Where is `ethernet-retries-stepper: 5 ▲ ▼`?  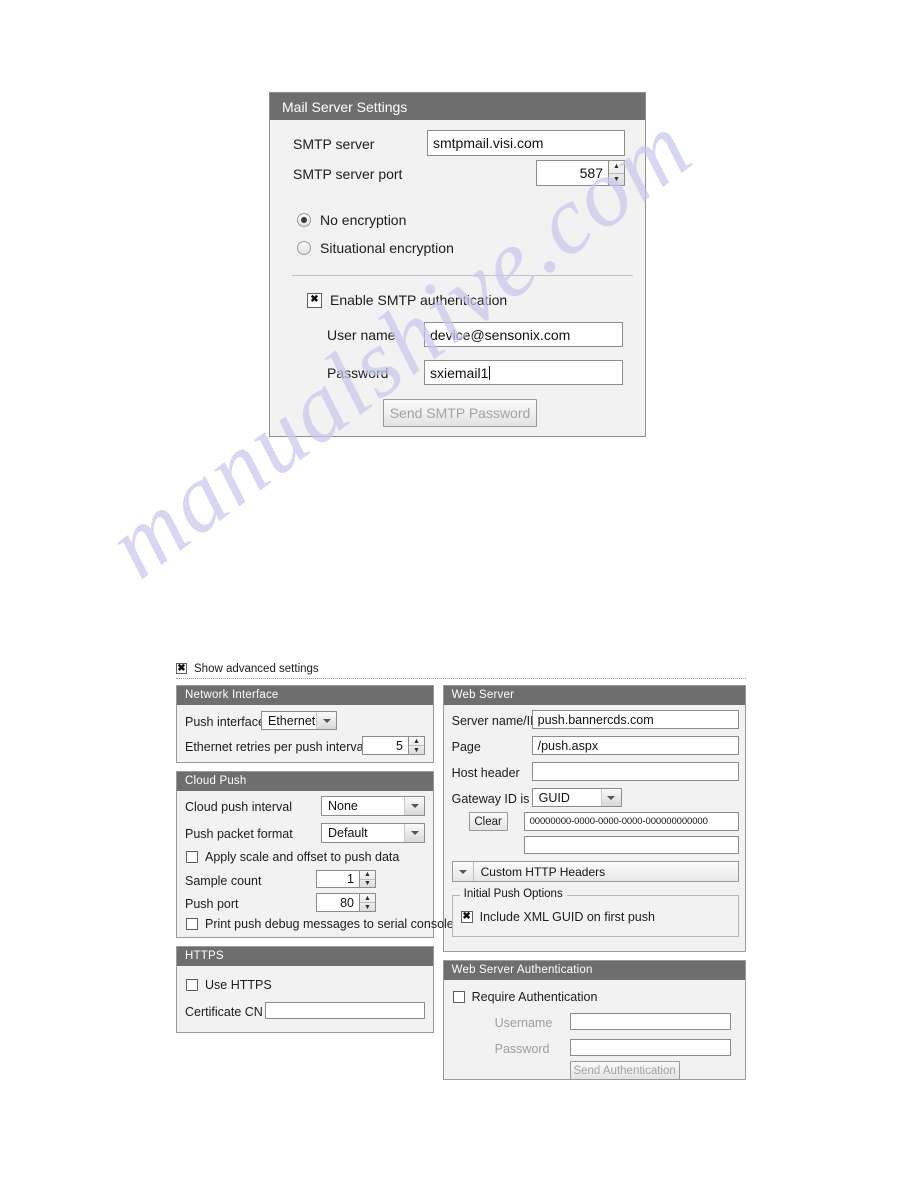 ethernet-retries-stepper: 5 ▲ ▼ is located at coordinates (393, 745).